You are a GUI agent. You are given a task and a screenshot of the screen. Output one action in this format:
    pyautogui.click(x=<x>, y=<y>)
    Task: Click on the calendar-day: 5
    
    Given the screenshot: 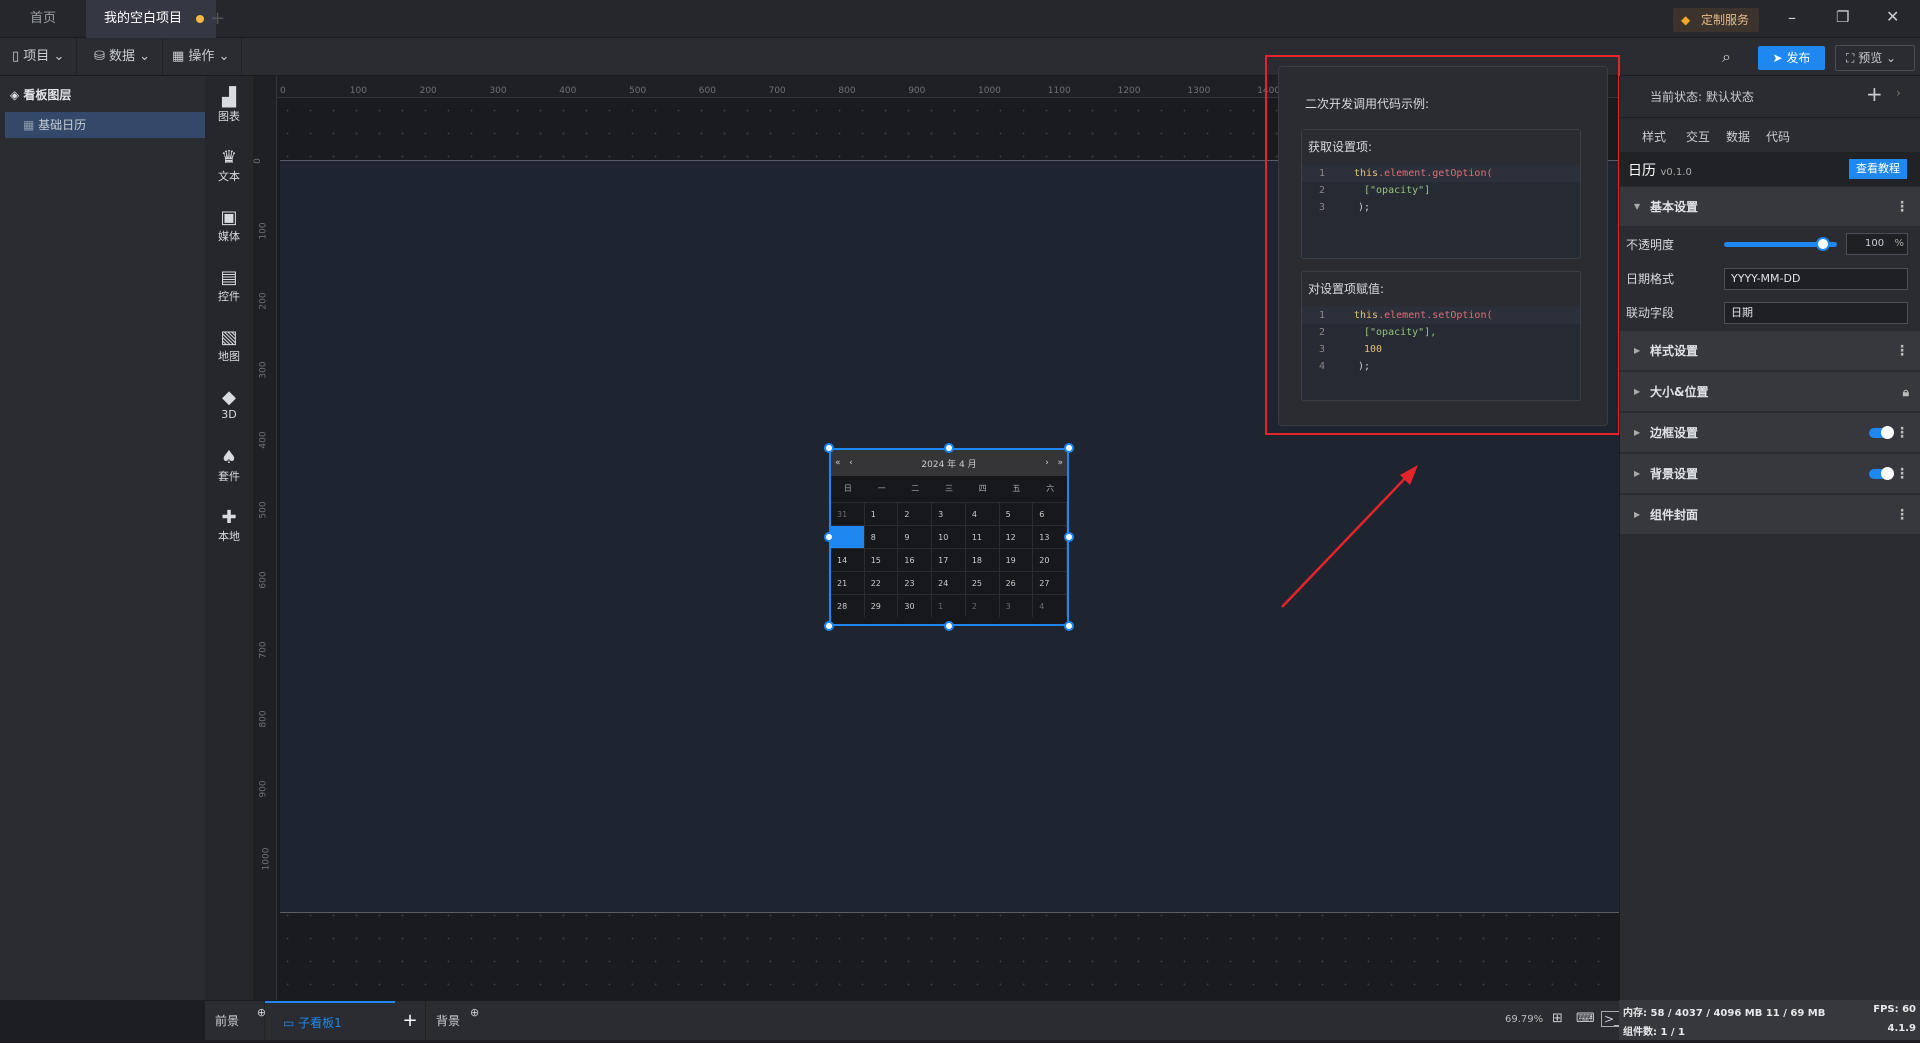 What is the action you would take?
    pyautogui.click(x=1016, y=513)
    